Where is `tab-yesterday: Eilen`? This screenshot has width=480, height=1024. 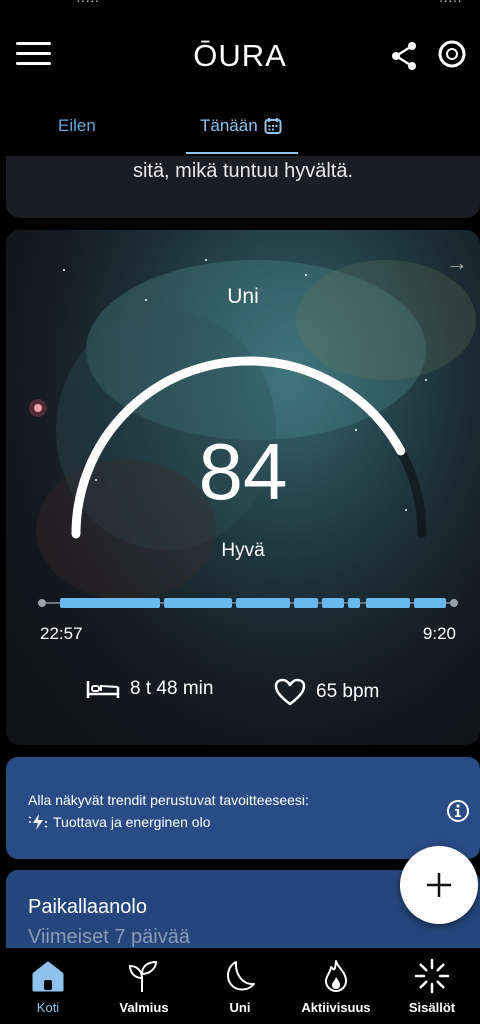 tab-yesterday: Eilen is located at coordinates (77, 126).